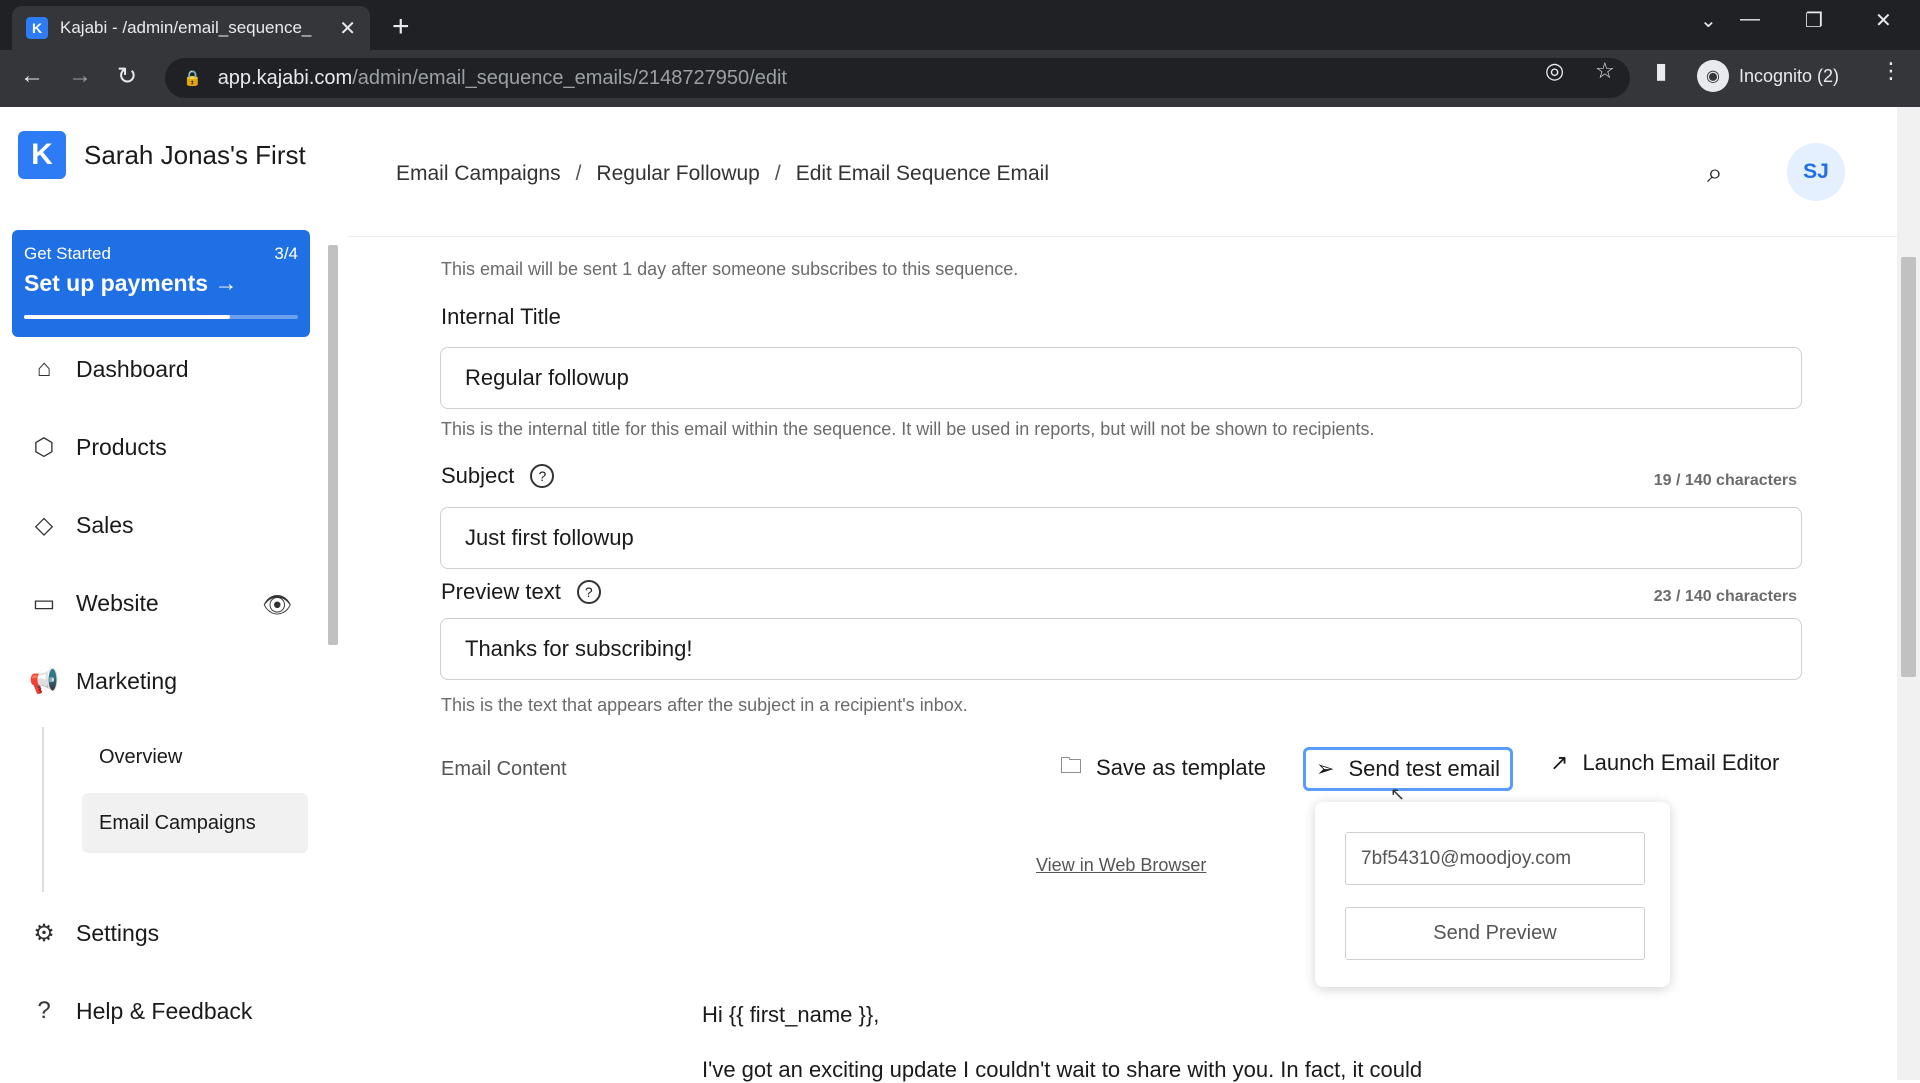 Image resolution: width=1920 pixels, height=1083 pixels. I want to click on back-icon: ←, so click(32, 76).